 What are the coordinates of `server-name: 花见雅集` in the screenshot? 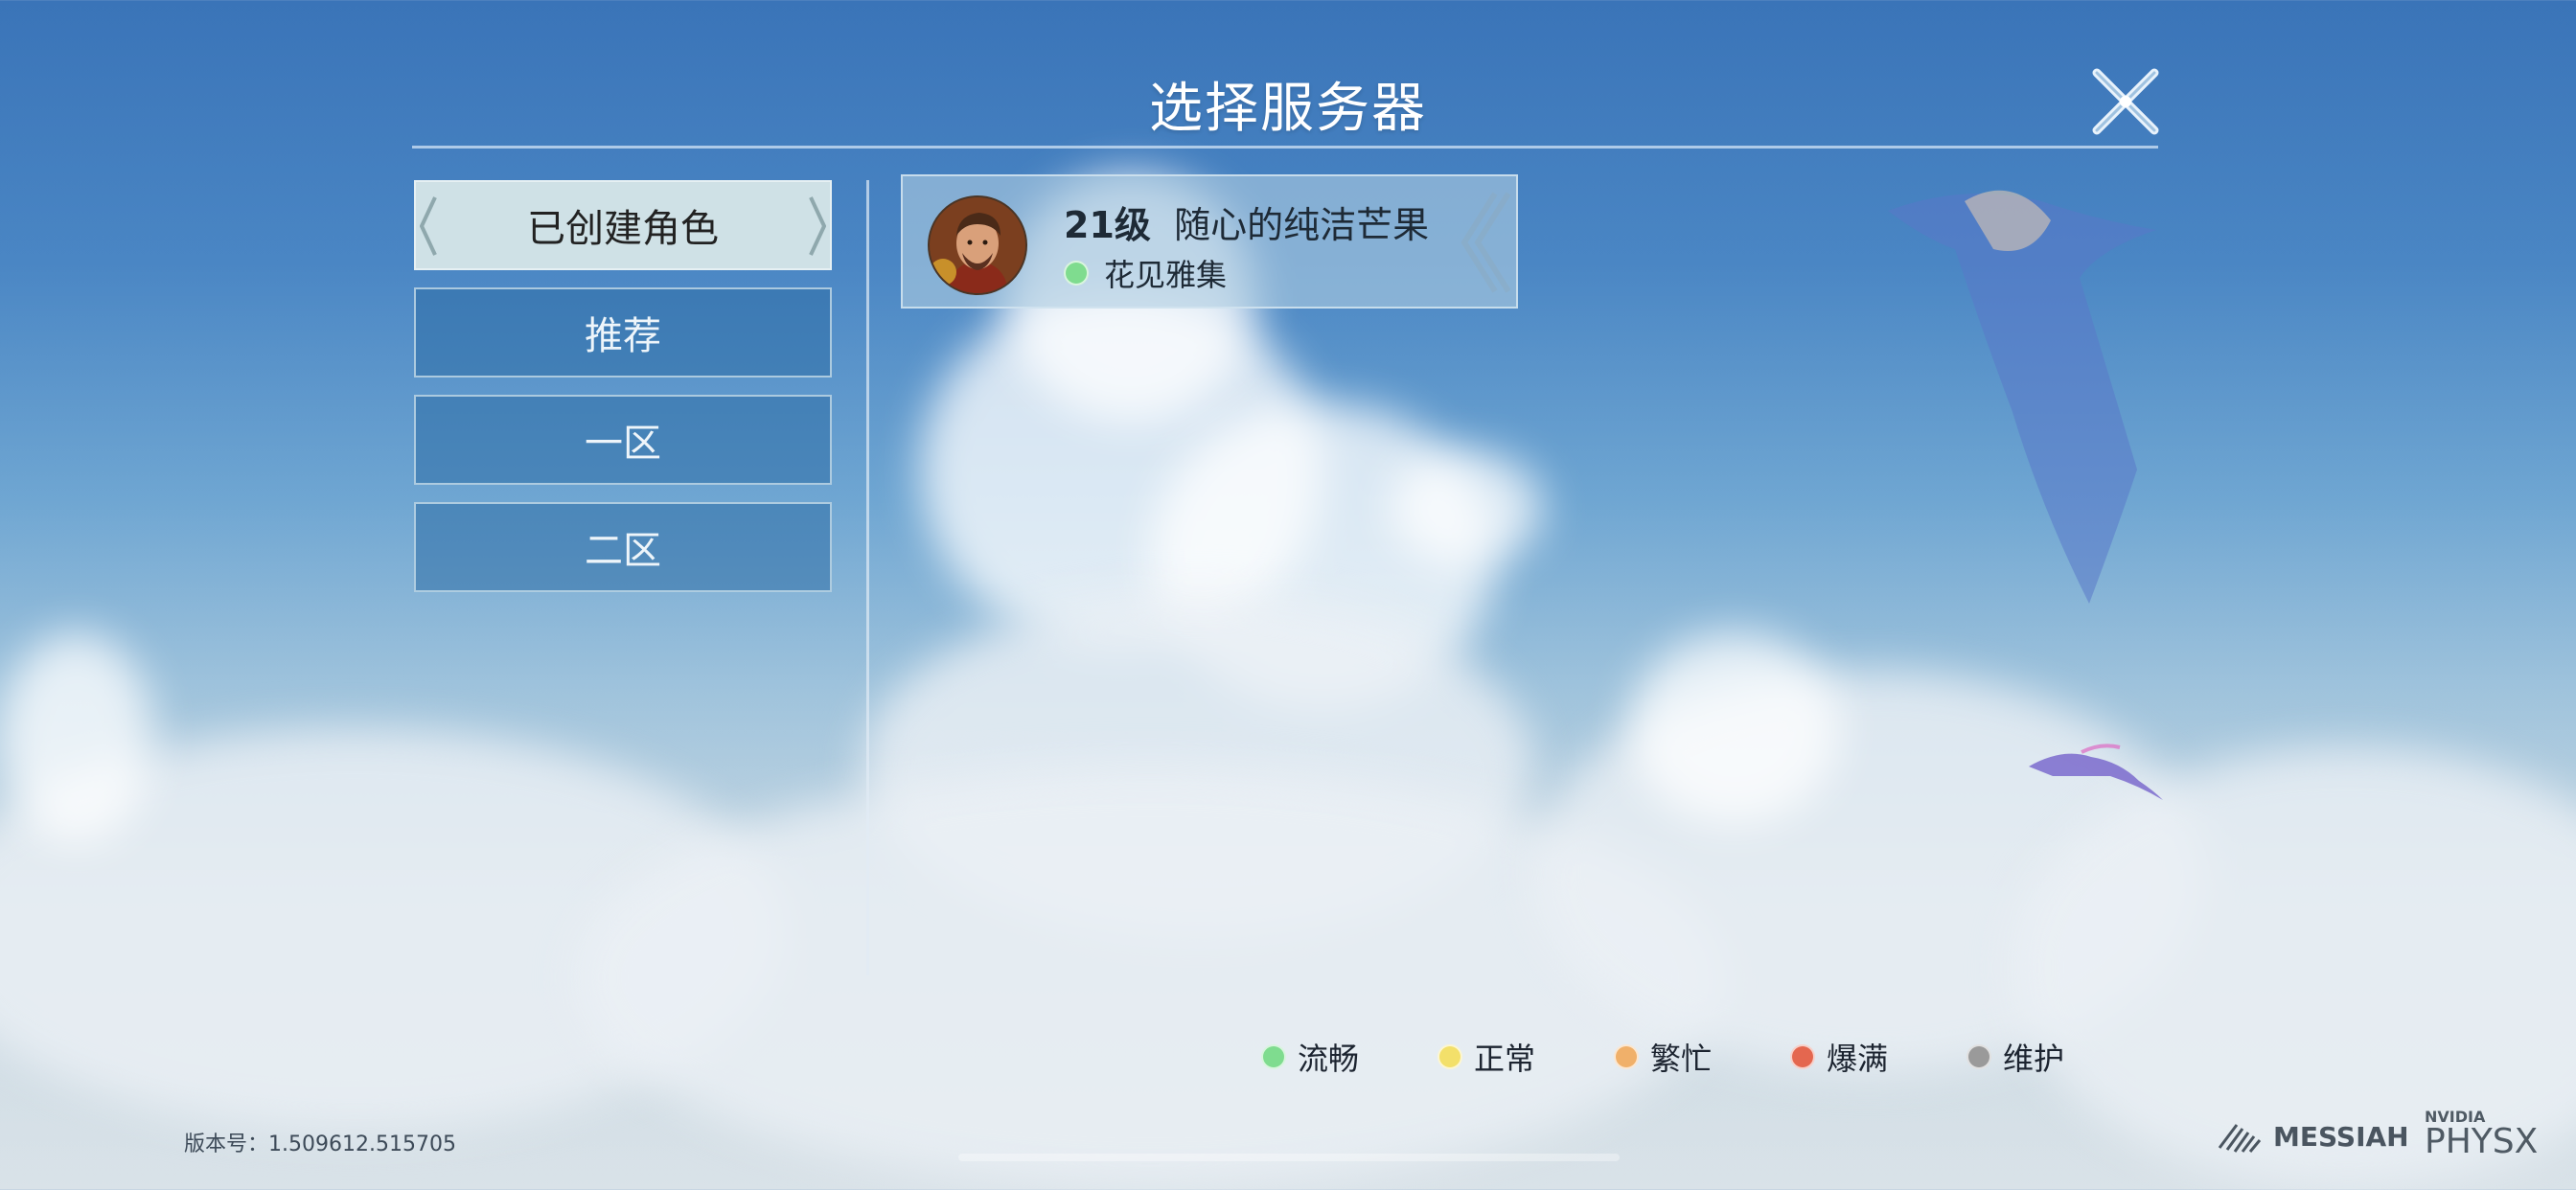 It's located at (1166, 275).